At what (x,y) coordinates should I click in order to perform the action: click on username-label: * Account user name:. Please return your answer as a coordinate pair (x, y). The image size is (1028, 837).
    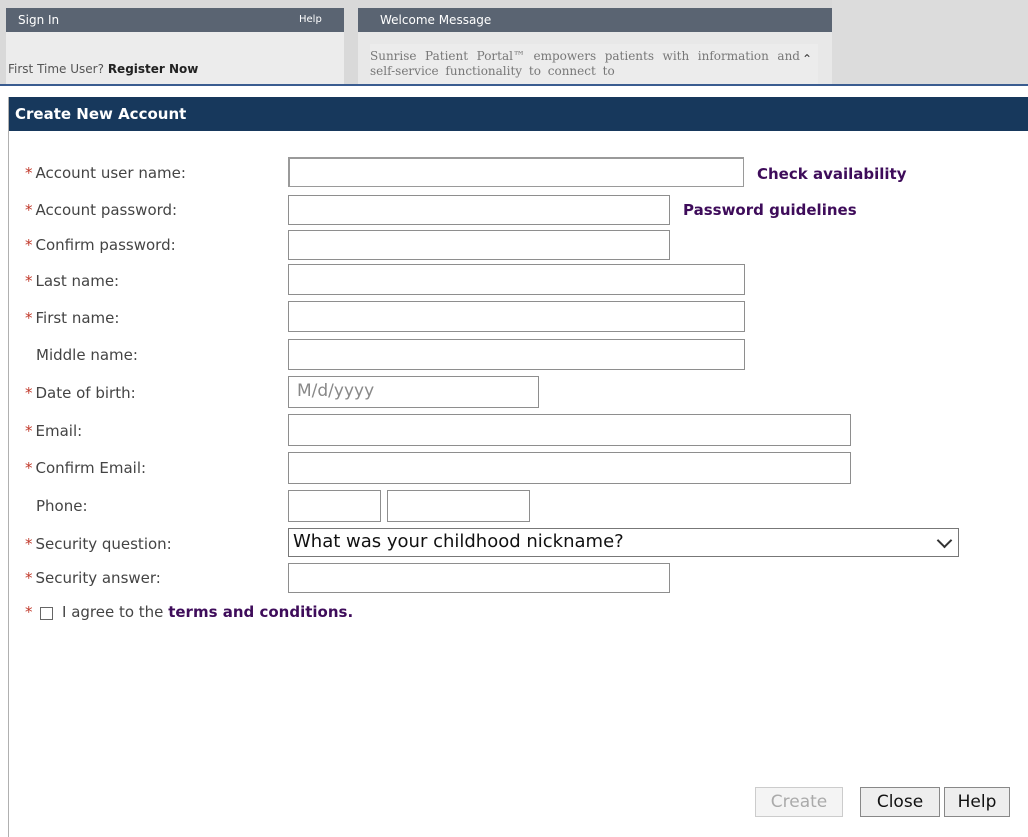
    Looking at the image, I should click on (105, 173).